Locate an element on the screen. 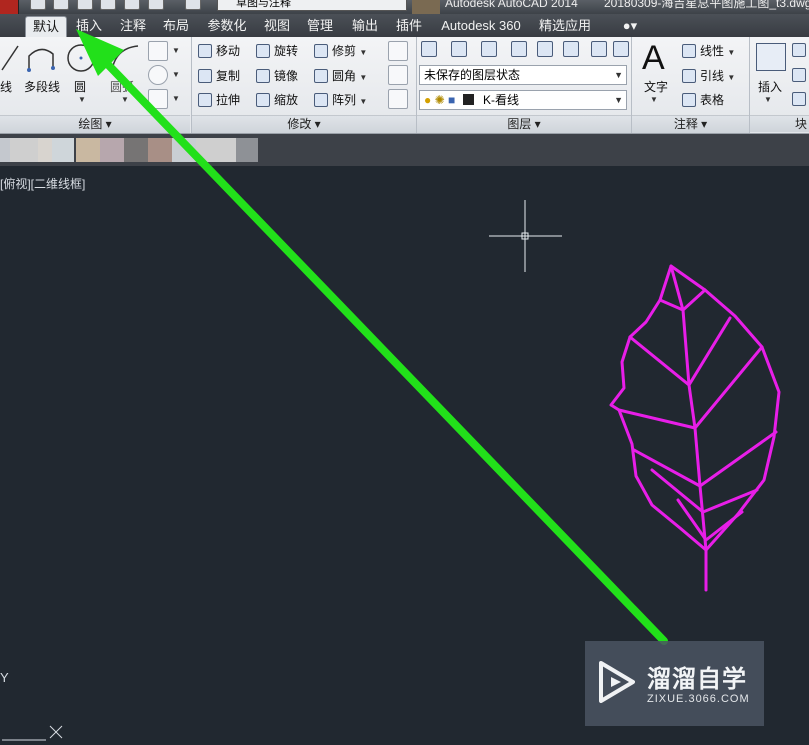  ucs-icon is located at coordinates (32, 733).